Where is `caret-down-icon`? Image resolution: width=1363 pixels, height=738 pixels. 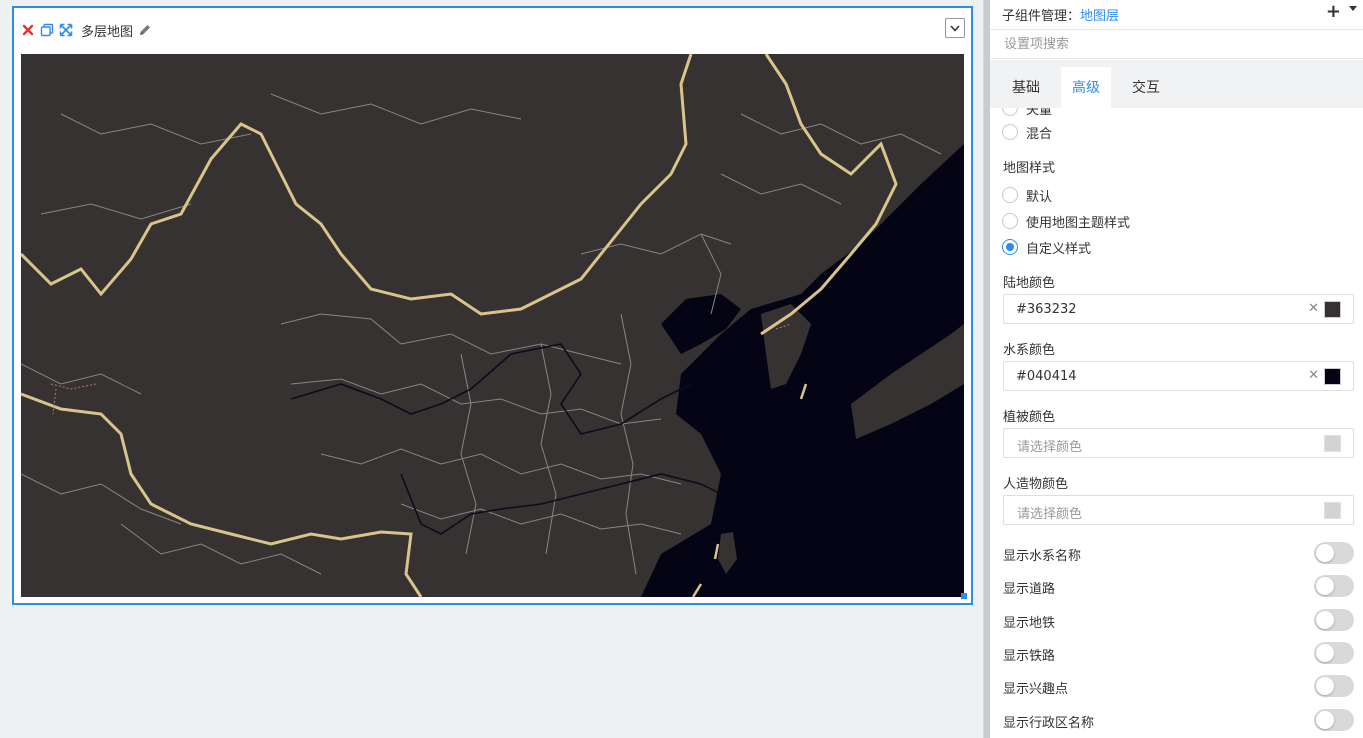 caret-down-icon is located at coordinates (1353, 8).